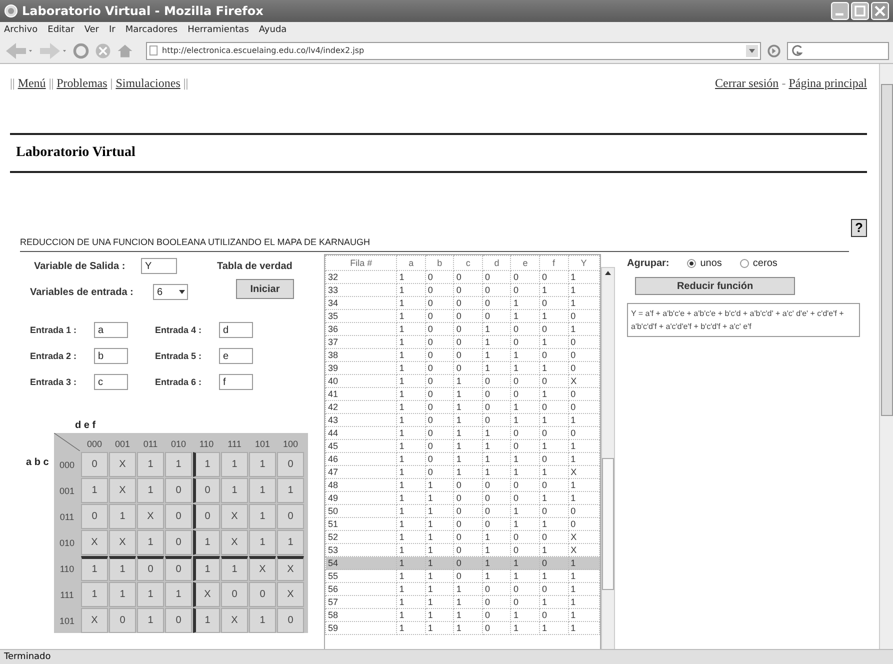 Image resolution: width=893 pixels, height=664 pixels. I want to click on table-row: 46 1 0 1 1 1 0 1, so click(463, 459).